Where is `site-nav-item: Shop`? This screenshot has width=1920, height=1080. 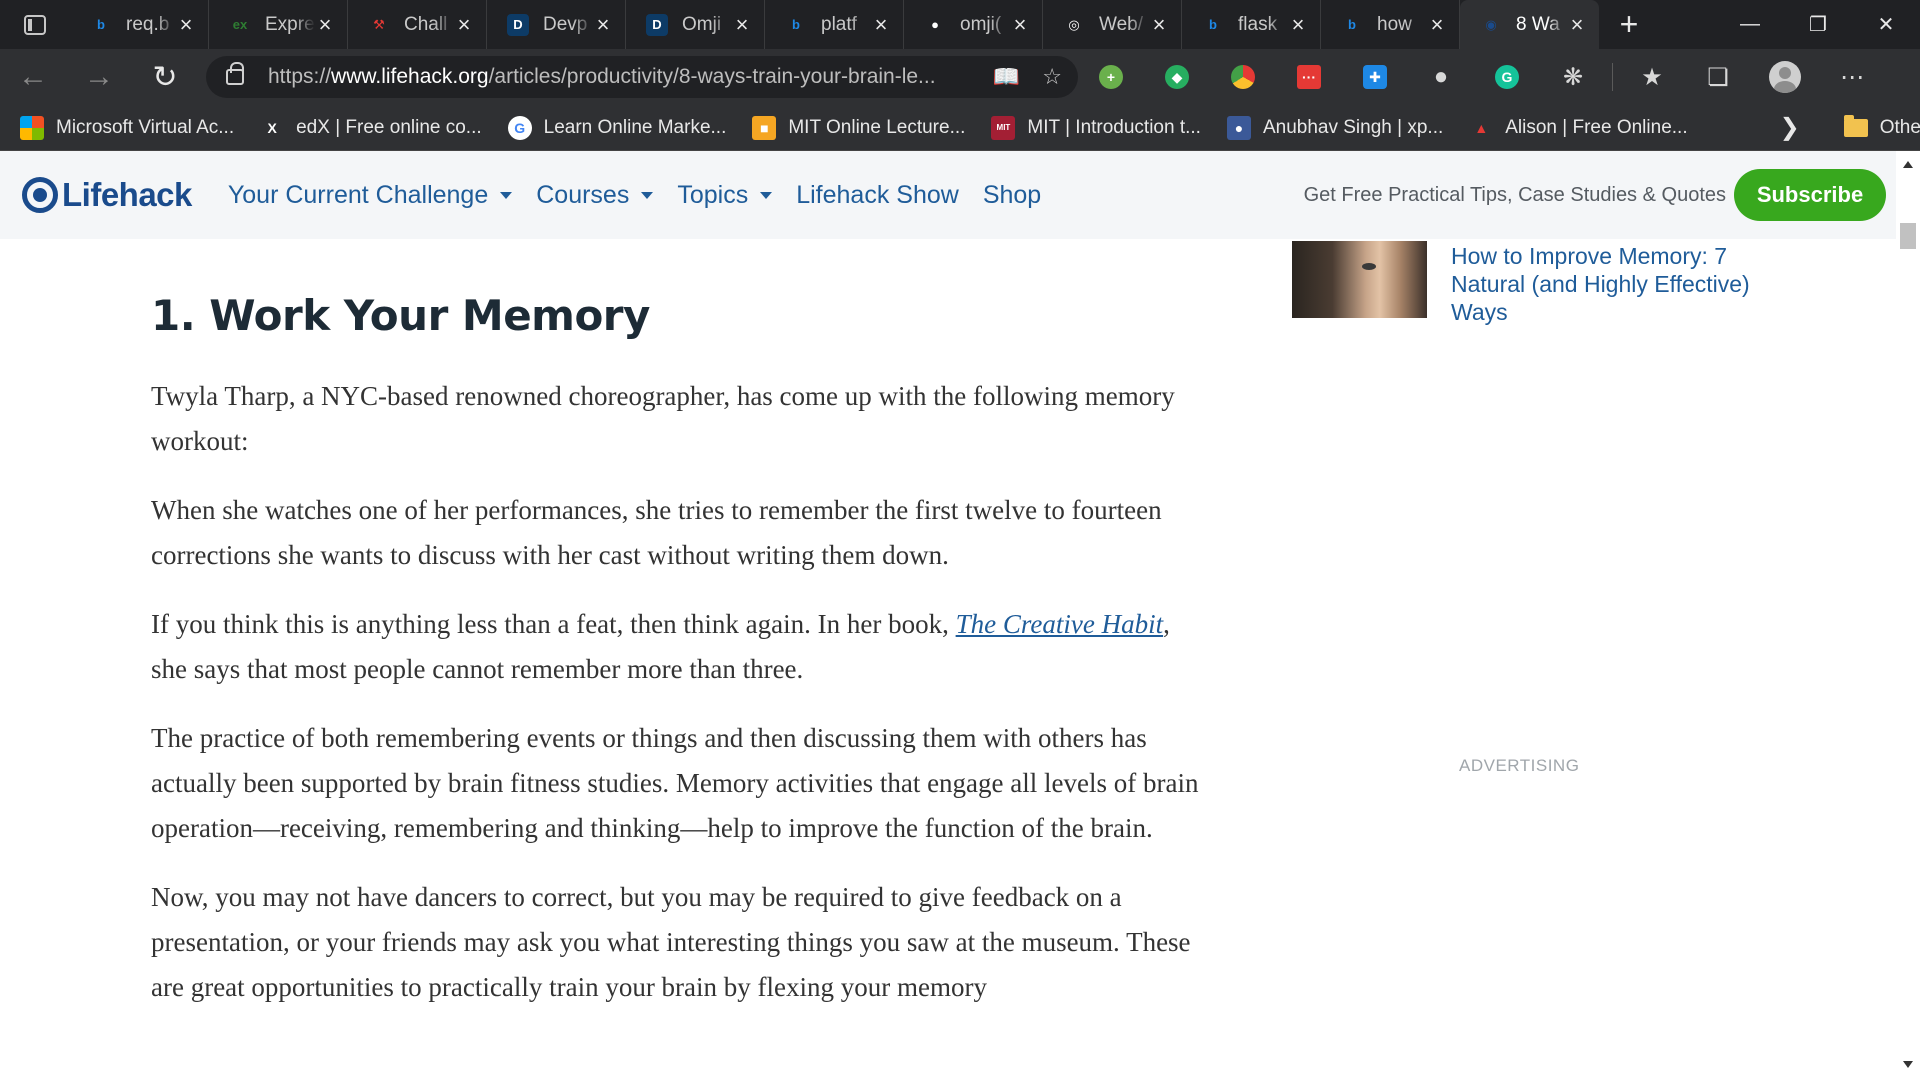
site-nav-item: Shop is located at coordinates (1012, 195).